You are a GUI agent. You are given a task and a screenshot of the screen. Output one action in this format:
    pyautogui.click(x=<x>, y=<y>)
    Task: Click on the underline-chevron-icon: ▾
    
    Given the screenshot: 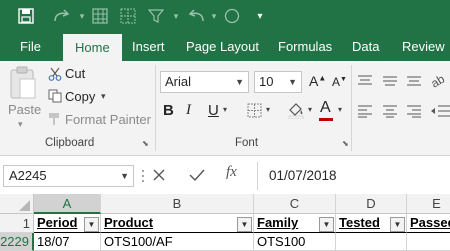 What is the action you would take?
    pyautogui.click(x=225, y=109)
    